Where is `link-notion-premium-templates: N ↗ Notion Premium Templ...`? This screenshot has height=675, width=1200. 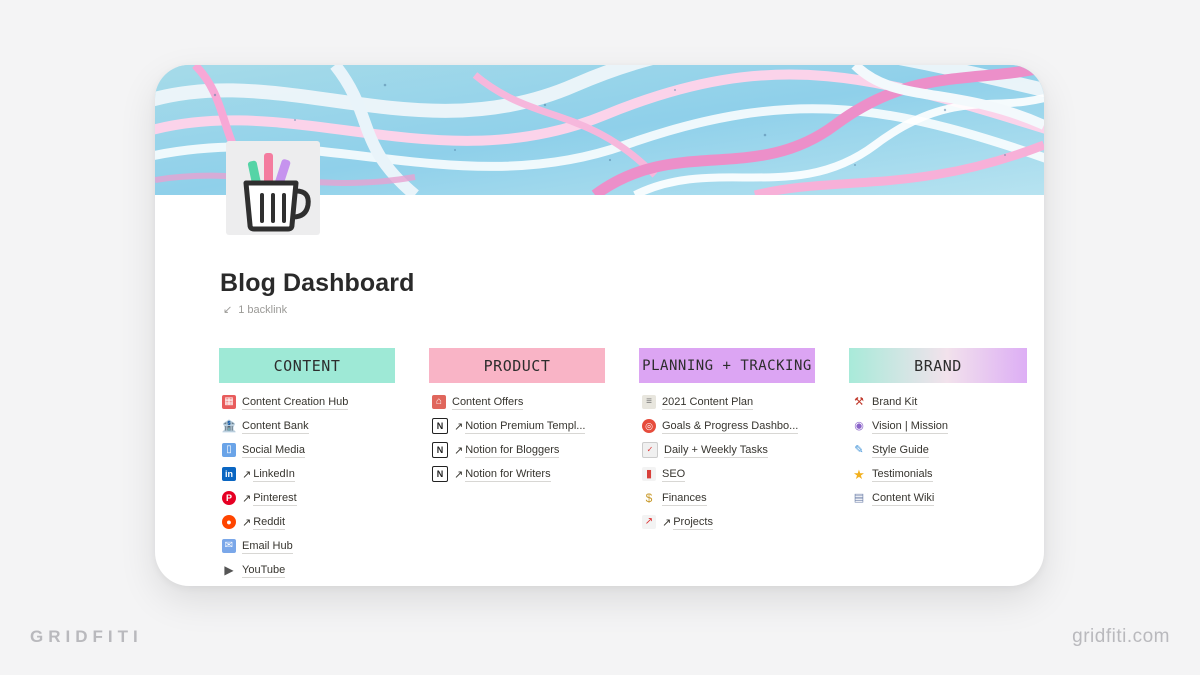 link-notion-premium-templates: N ↗ Notion Premium Templ... is located at coordinates (517, 426).